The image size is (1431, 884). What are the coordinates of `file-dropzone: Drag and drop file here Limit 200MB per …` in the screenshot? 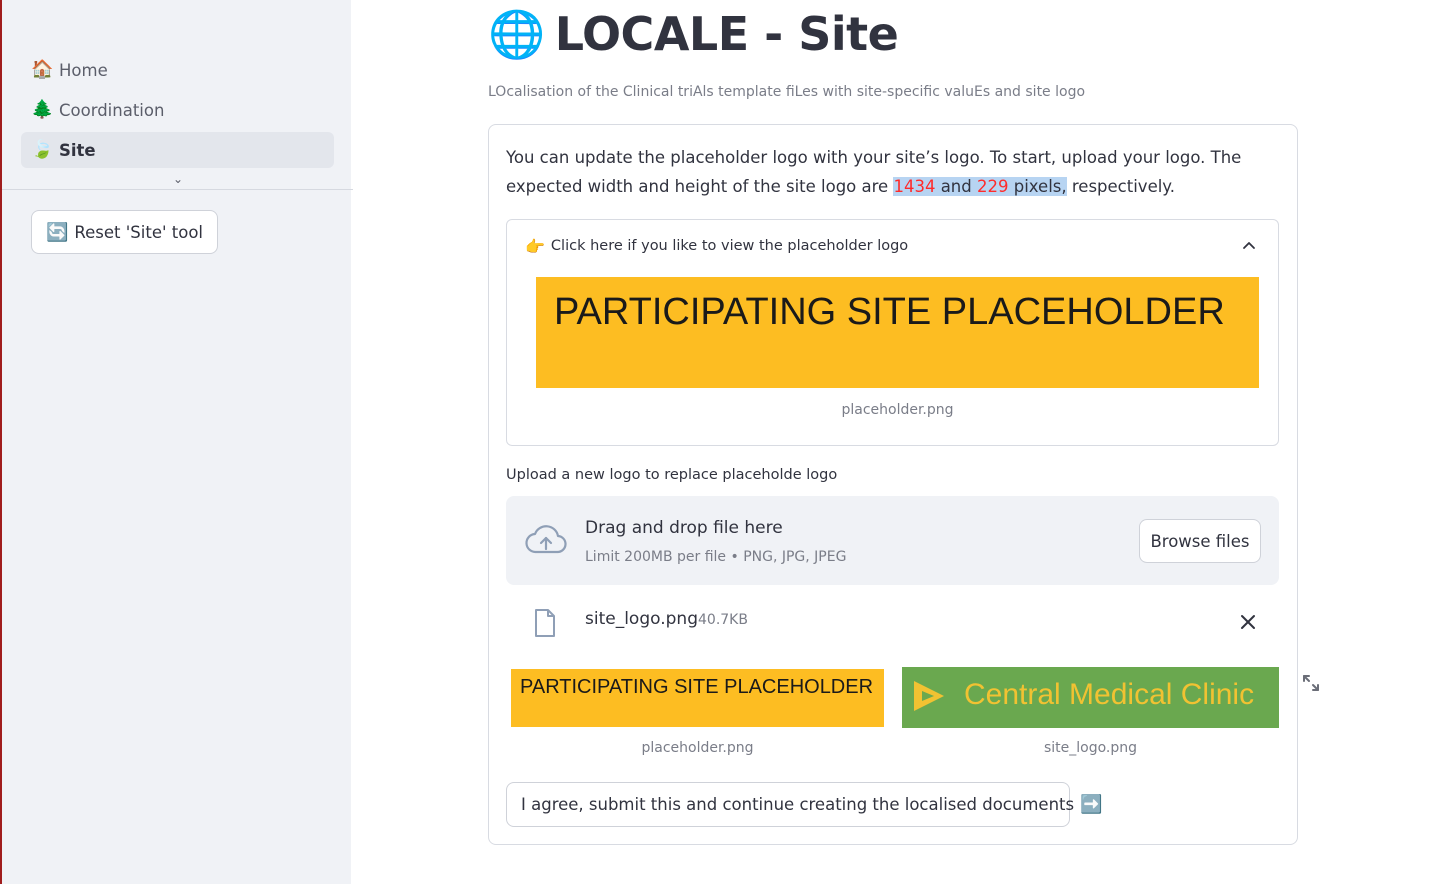 It's located at (892, 540).